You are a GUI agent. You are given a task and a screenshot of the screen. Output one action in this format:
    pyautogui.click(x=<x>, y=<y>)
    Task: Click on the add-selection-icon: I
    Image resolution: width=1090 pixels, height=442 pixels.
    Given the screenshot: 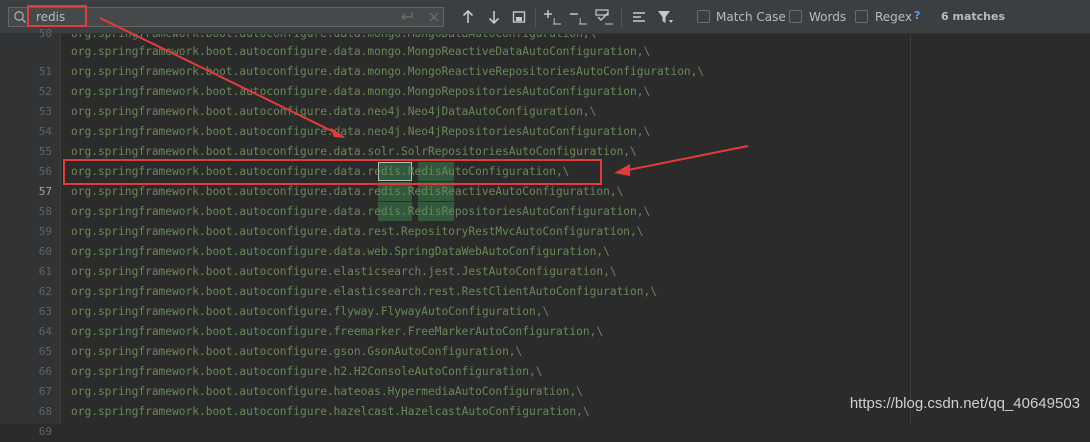 What is the action you would take?
    pyautogui.click(x=553, y=17)
    